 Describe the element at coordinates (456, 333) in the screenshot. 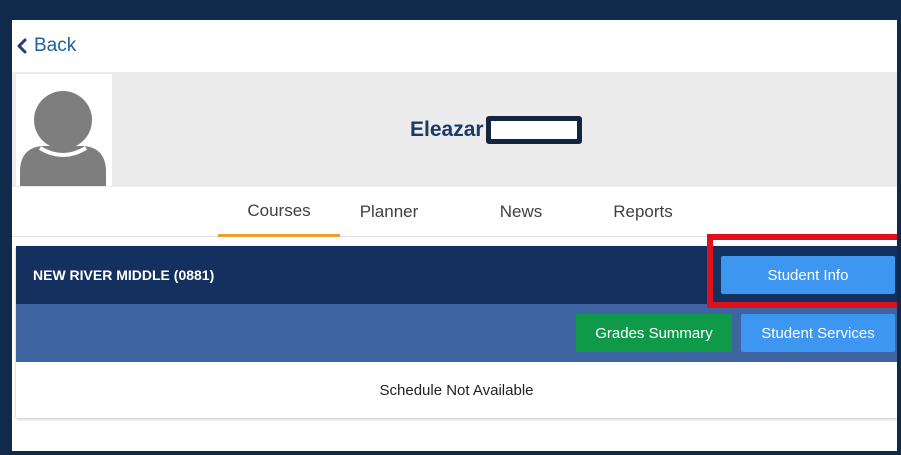

I see `school-actions-bar: Grades Summary Student Services` at that location.